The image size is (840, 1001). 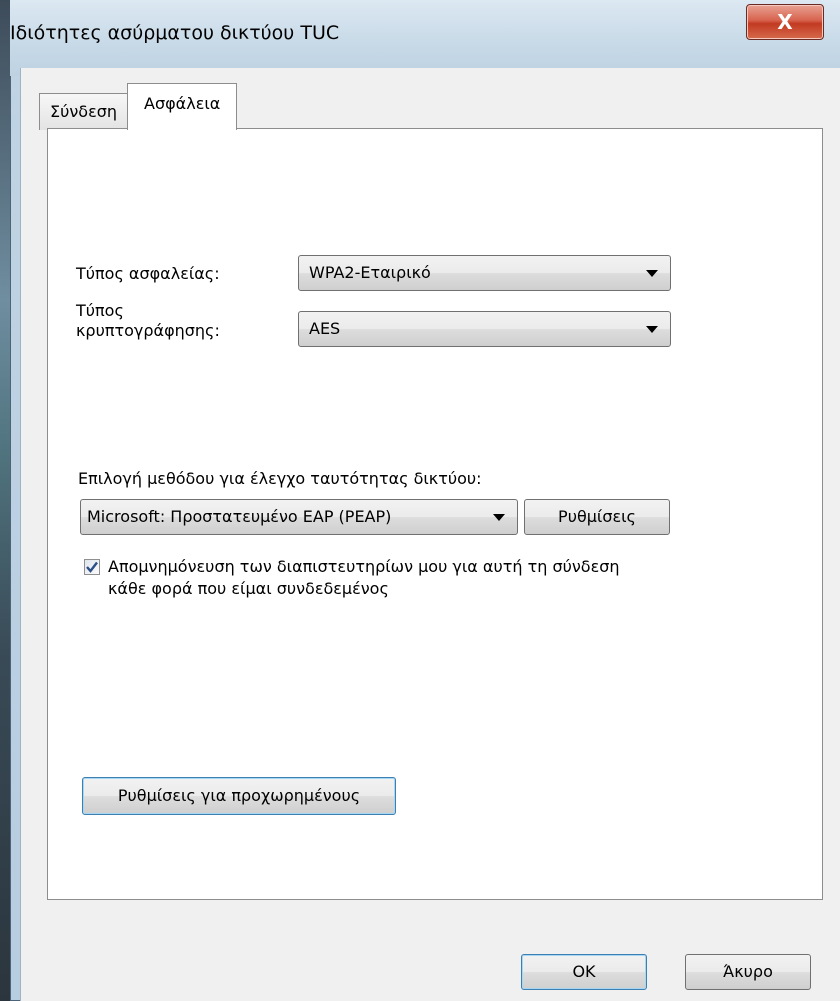 What do you see at coordinates (325, 328) in the screenshot?
I see `encryption-type-value: AES` at bounding box center [325, 328].